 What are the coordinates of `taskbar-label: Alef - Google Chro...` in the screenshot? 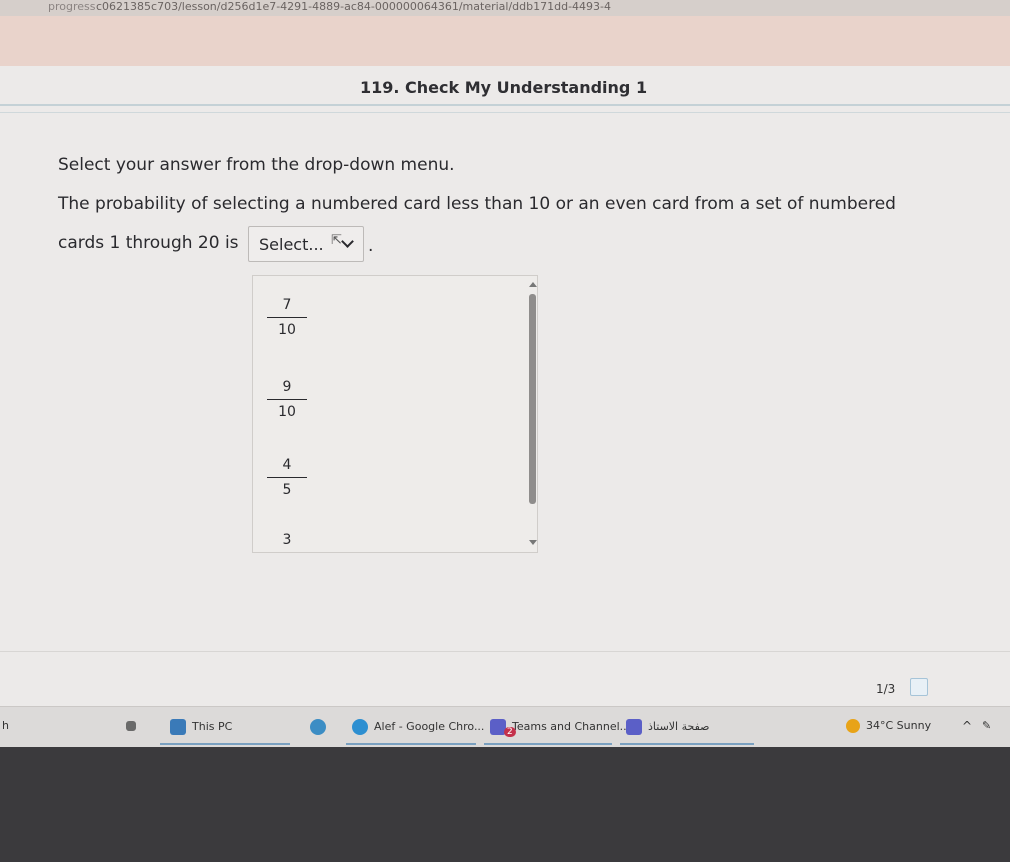 It's located at (429, 726).